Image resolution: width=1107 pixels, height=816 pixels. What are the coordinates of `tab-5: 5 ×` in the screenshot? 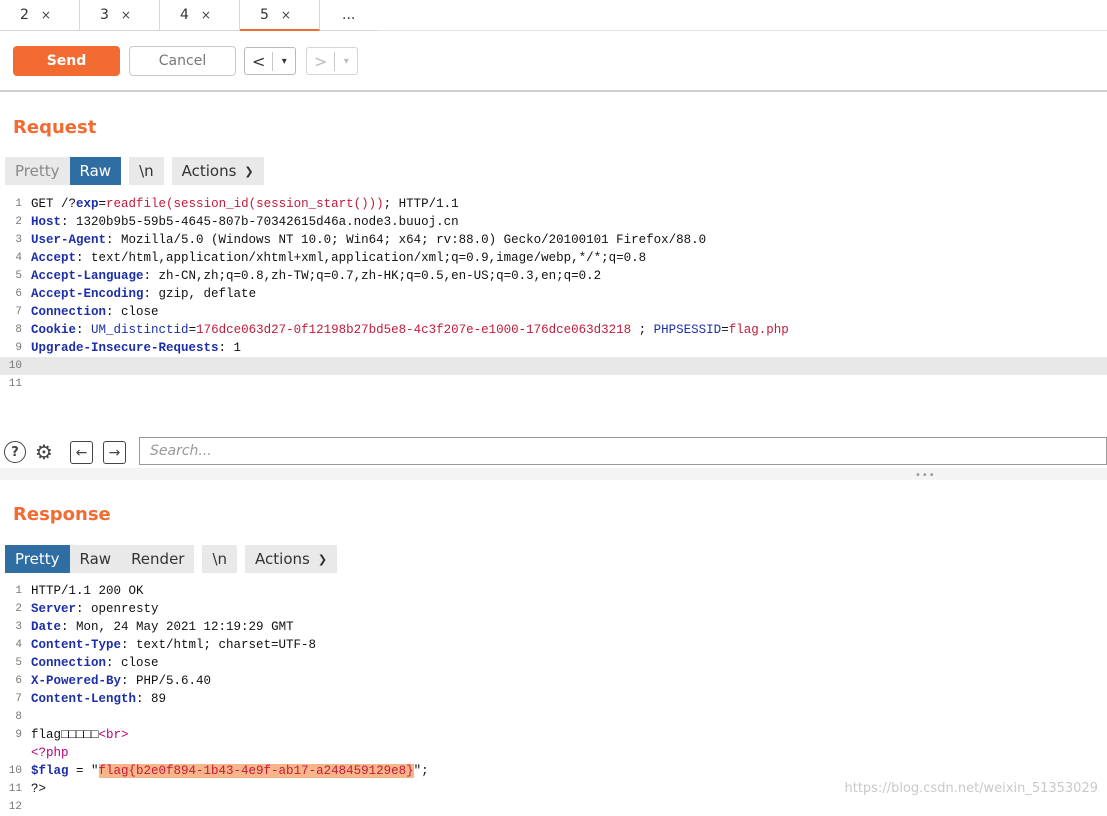 It's located at (280, 15).